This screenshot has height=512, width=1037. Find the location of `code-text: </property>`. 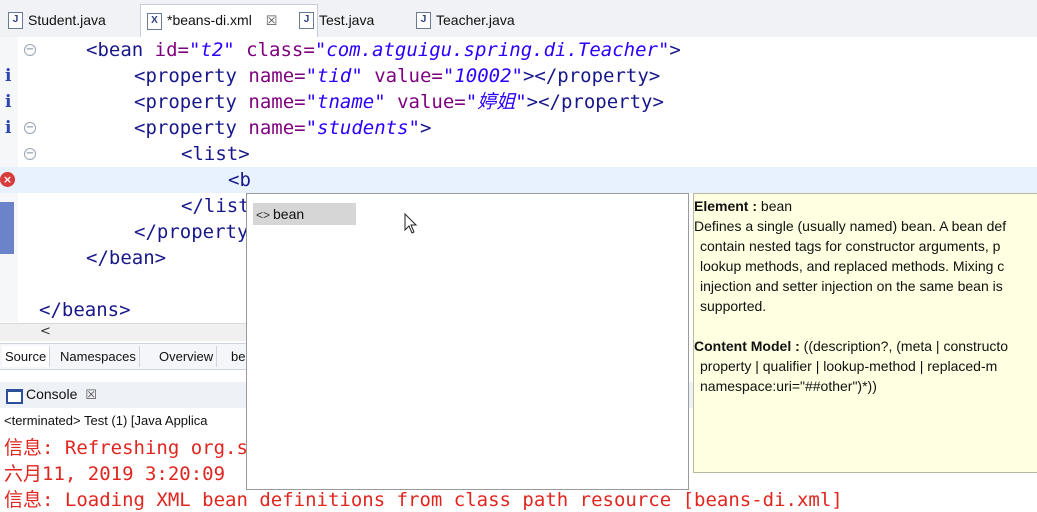

code-text: </property> is located at coordinates (197, 232).